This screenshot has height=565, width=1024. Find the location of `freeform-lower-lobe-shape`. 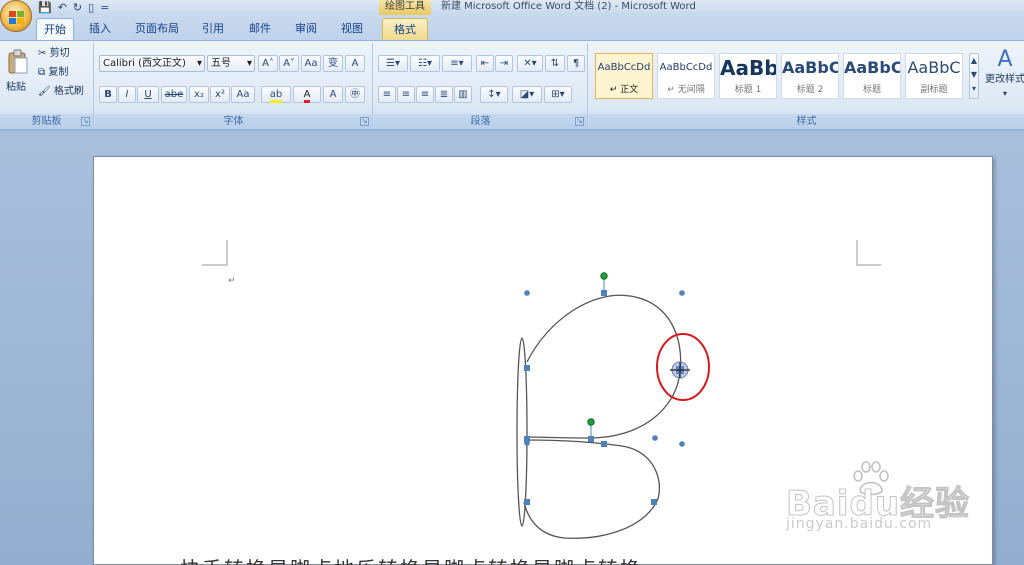

freeform-lower-lobe-shape is located at coordinates (592, 489).